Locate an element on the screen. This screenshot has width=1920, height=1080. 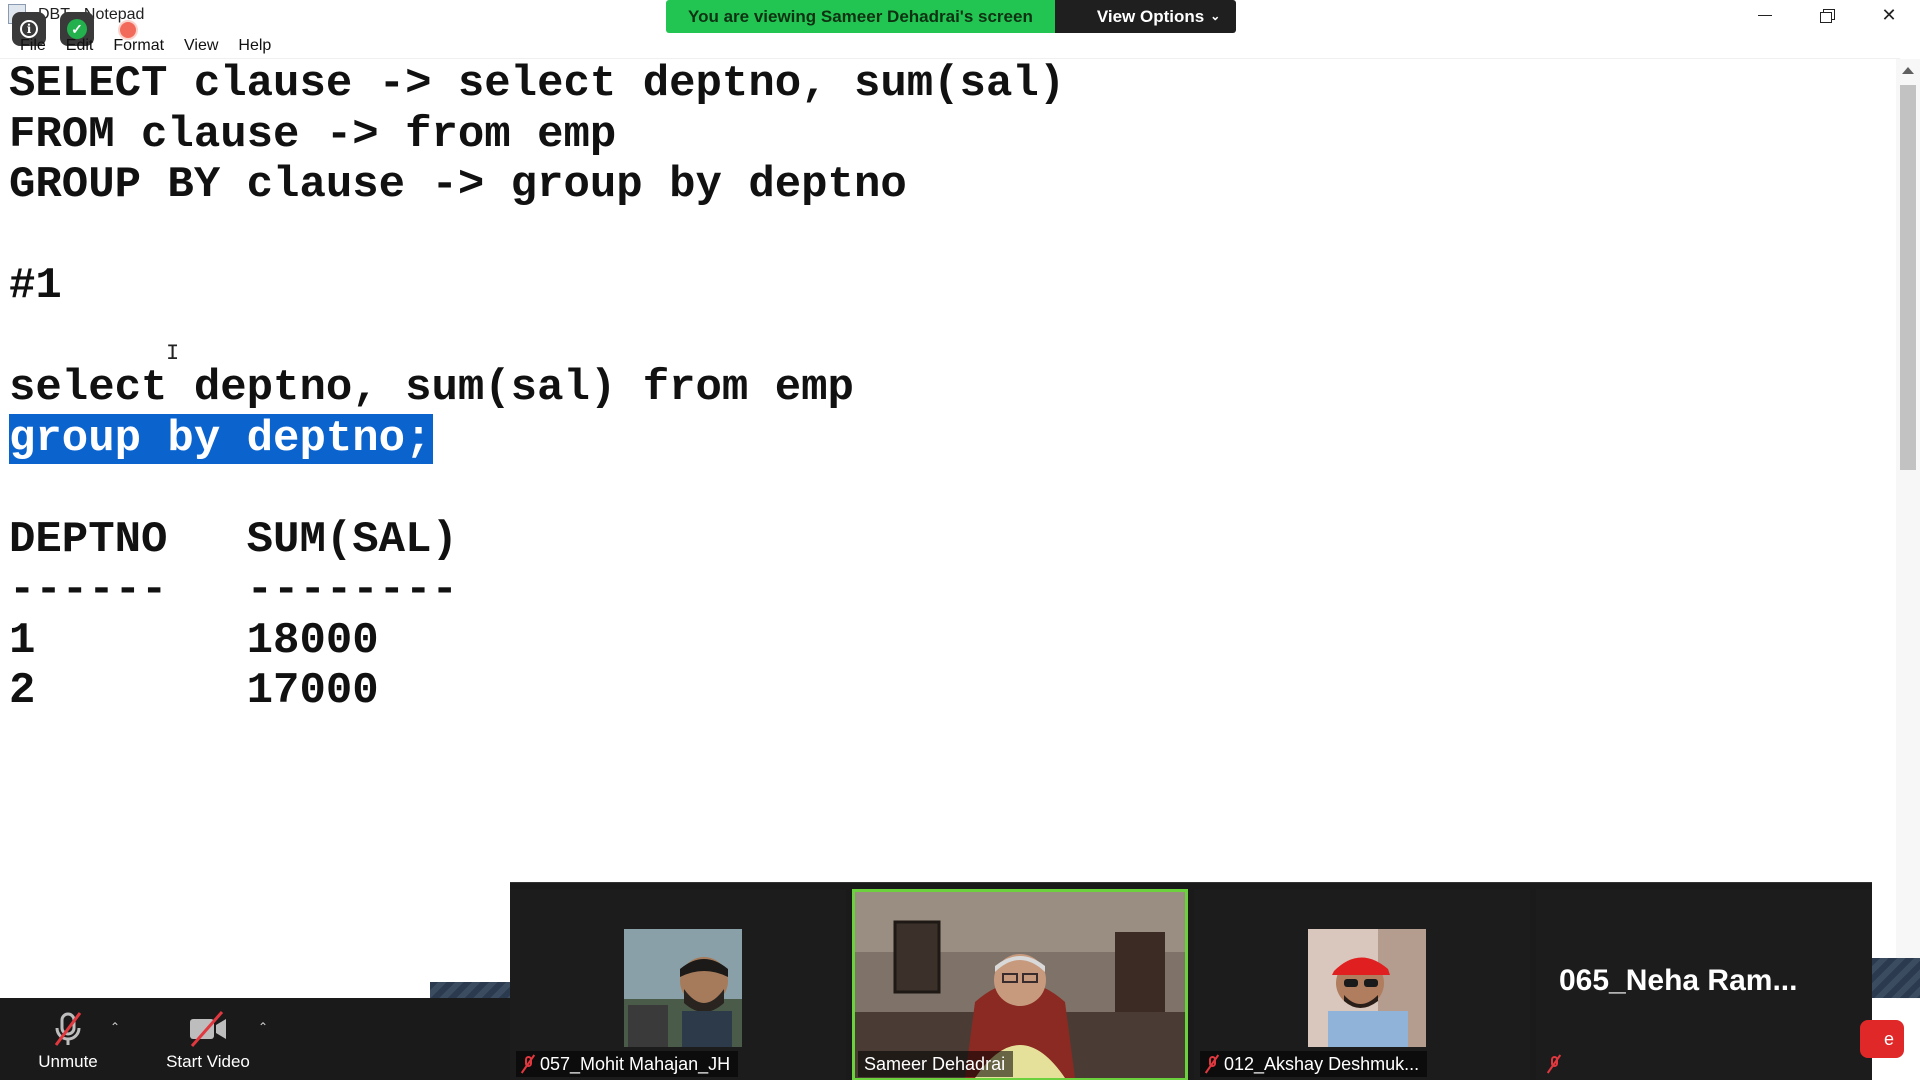
video-options-caret-icon: ⌃ is located at coordinates (263, 1027).